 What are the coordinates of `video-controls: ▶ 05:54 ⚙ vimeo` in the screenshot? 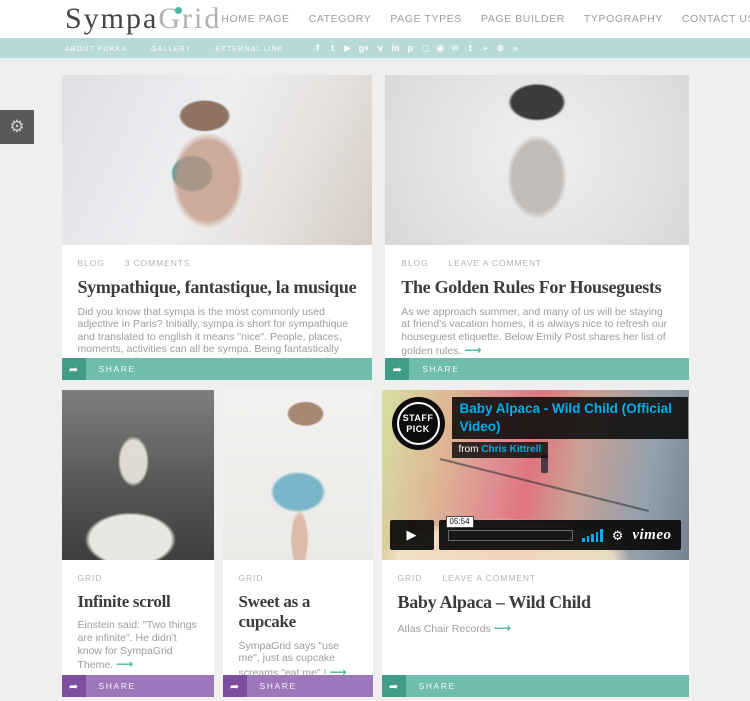 It's located at (535, 532).